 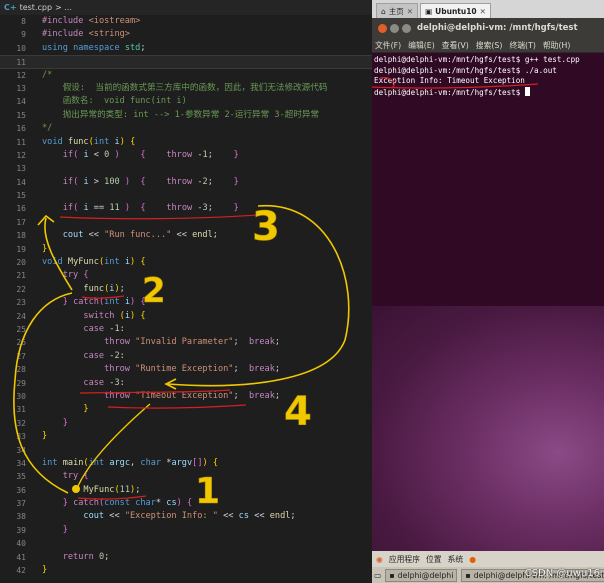 I want to click on code-line: 13, so click(x=186, y=168).